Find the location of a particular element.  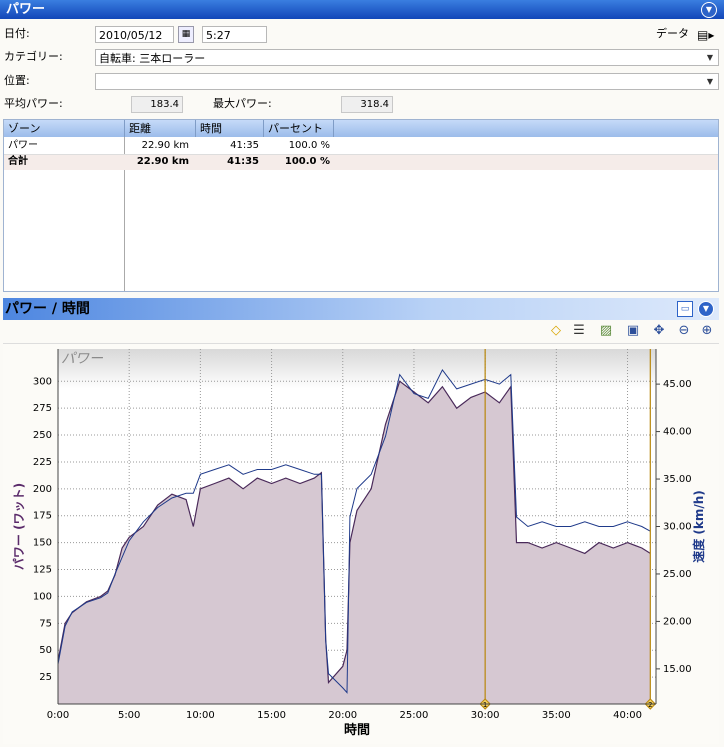

zoom-out-icon: ⊖ is located at coordinates (684, 331).